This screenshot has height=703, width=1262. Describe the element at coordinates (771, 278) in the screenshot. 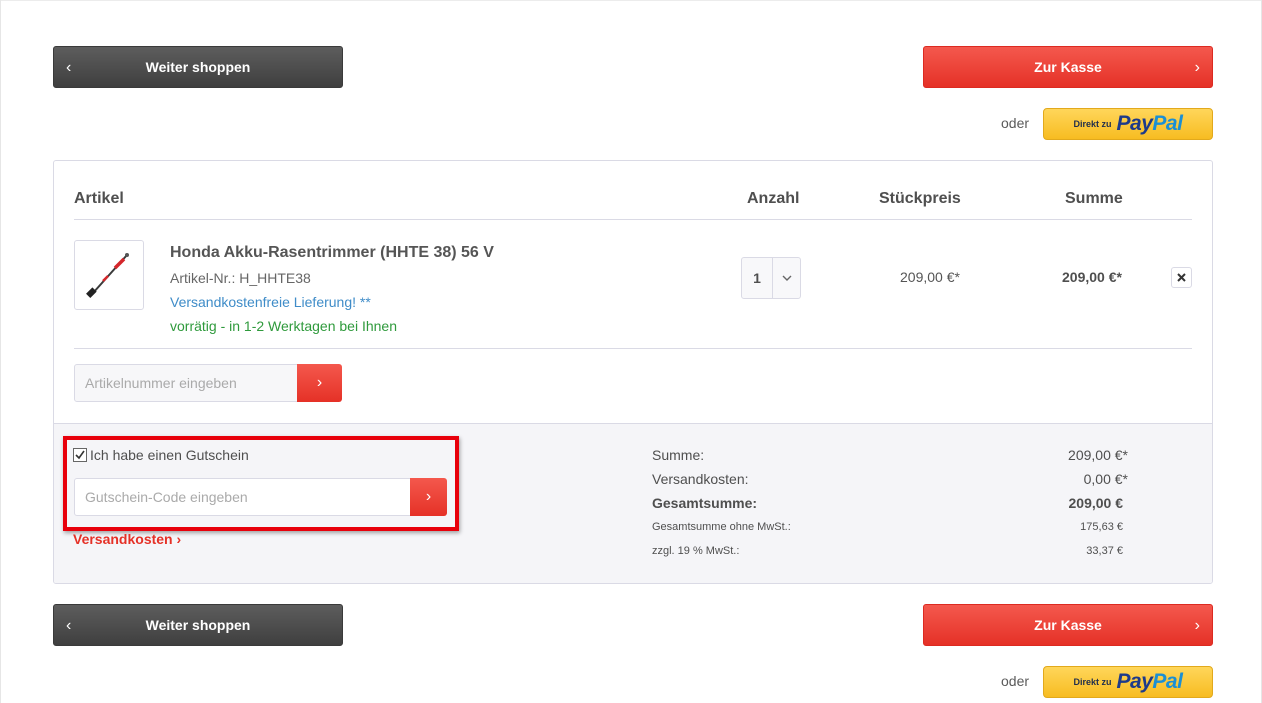

I see `quantity-select: 1` at that location.